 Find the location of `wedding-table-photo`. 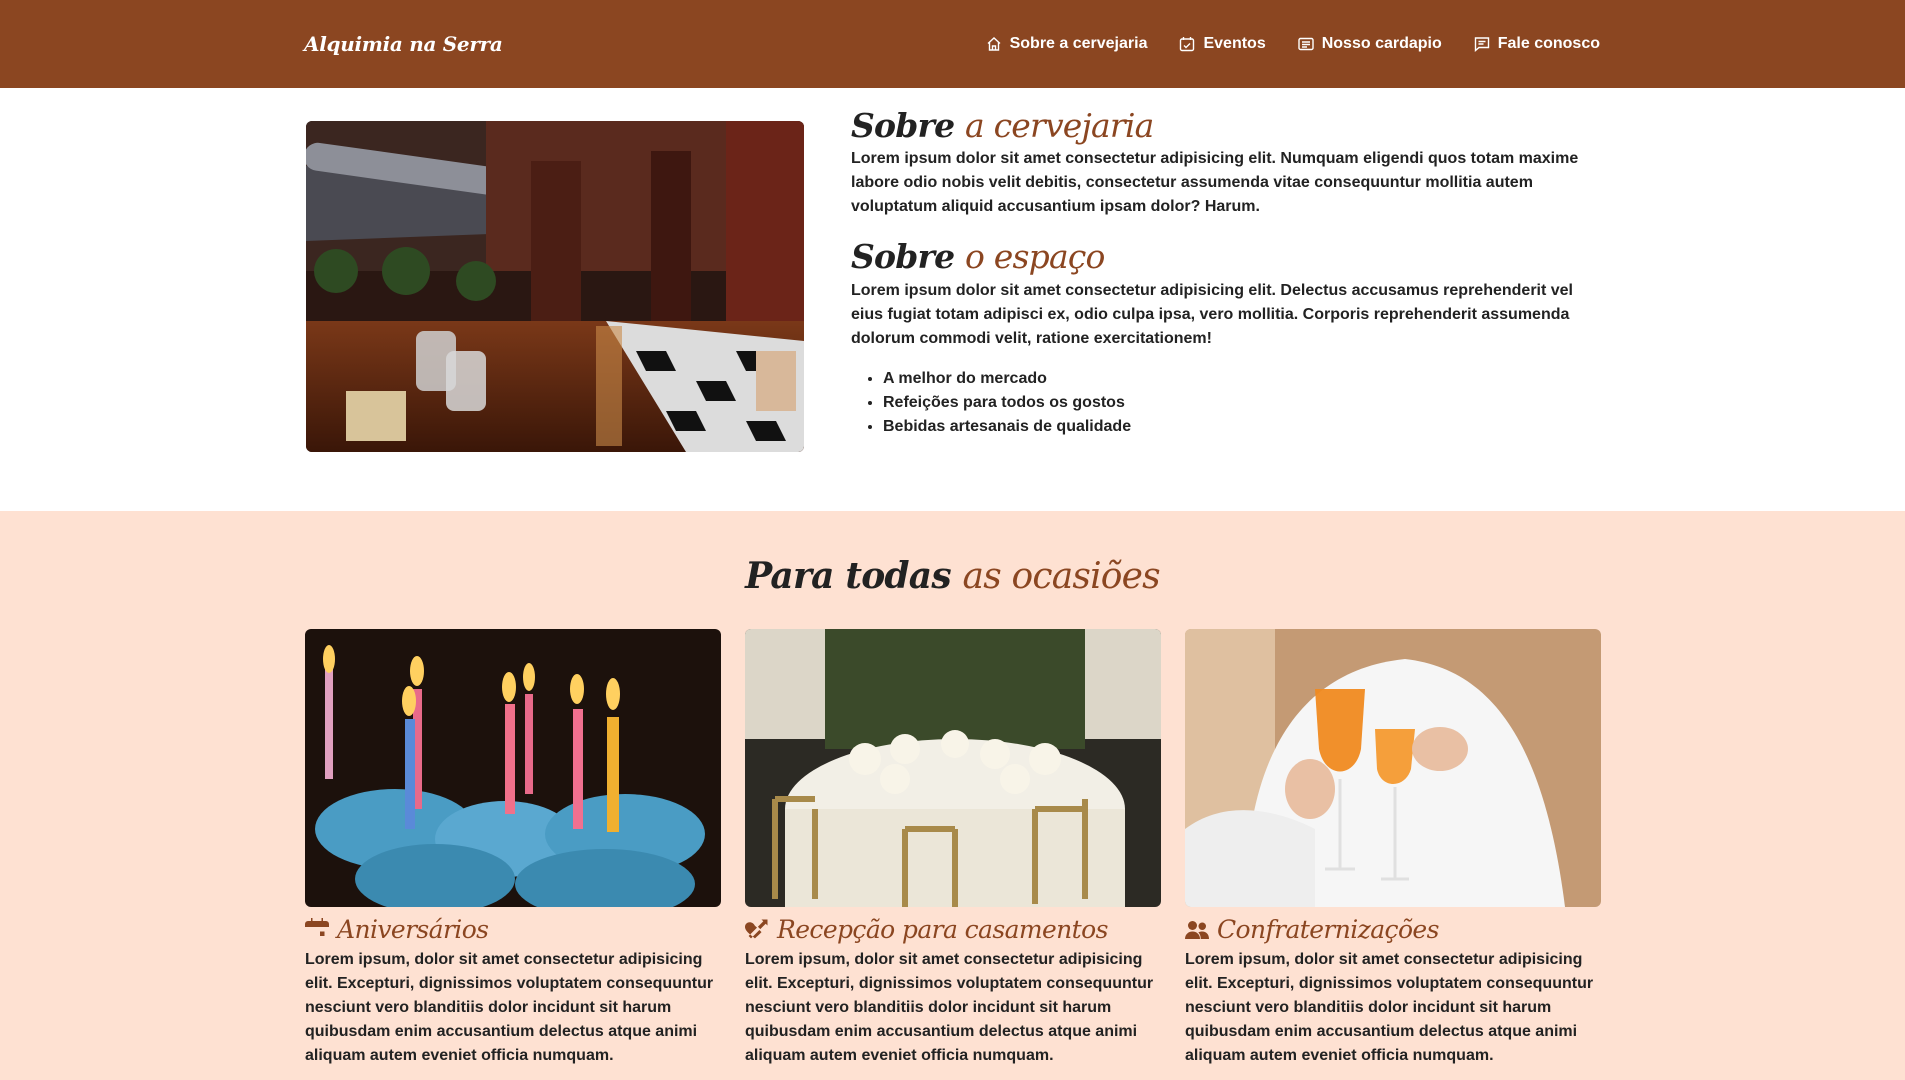

wedding-table-photo is located at coordinates (953, 768).